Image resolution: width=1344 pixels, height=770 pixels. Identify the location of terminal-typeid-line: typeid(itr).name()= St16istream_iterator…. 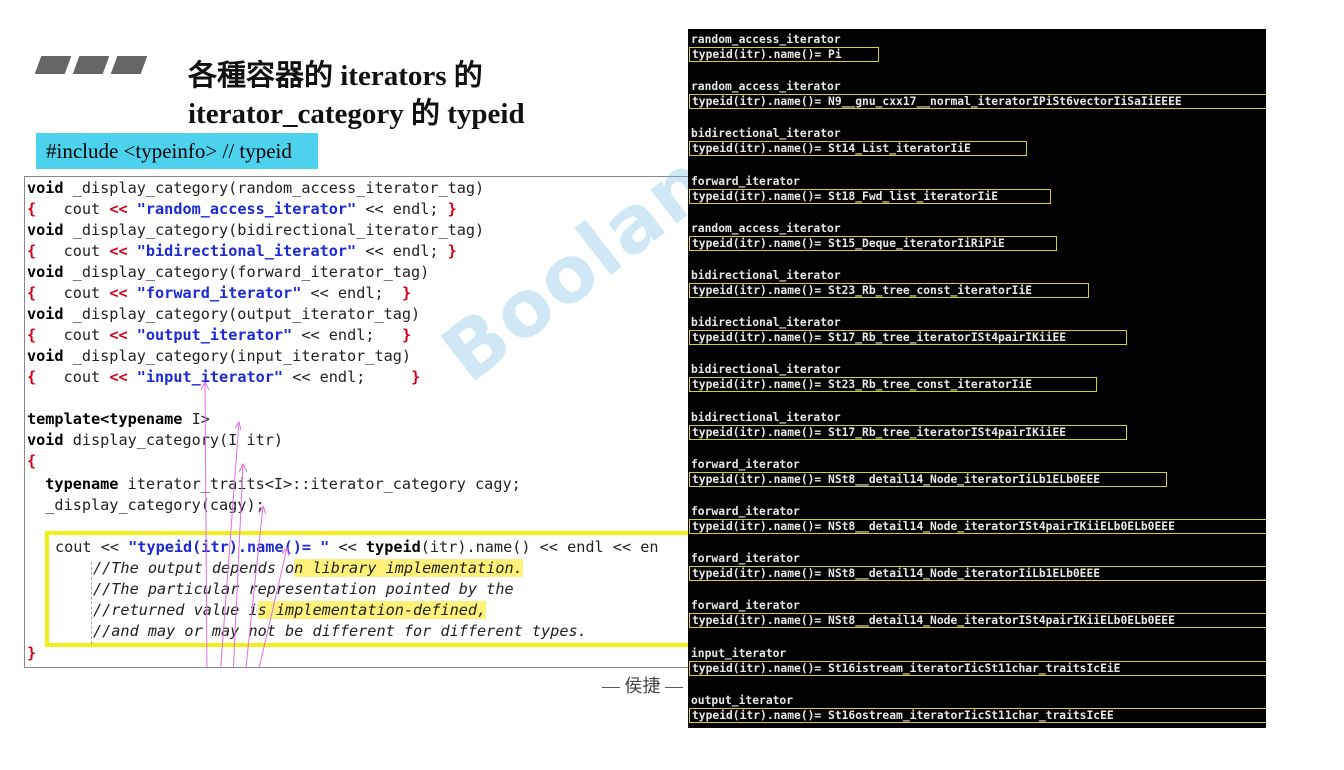
(977, 668).